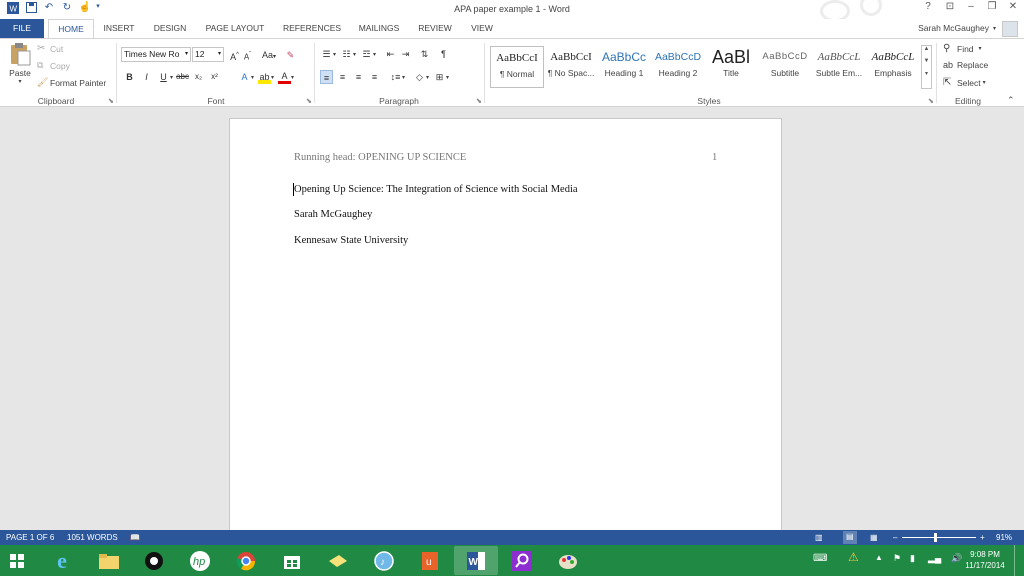  What do you see at coordinates (214, 77) in the screenshot?
I see `superscript-button: x²` at bounding box center [214, 77].